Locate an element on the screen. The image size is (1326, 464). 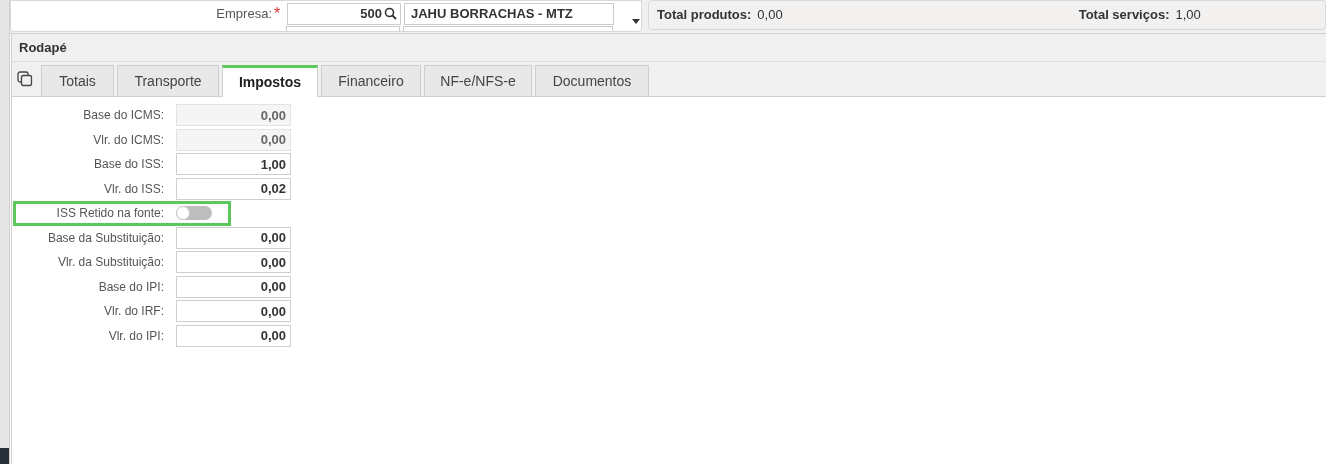
total-value: 1,00 is located at coordinates (1188, 15).